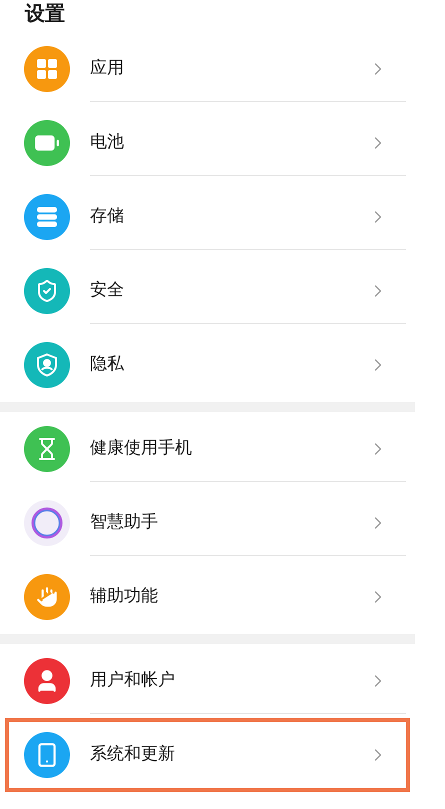  I want to click on settings-row: 应用, so click(207, 69).